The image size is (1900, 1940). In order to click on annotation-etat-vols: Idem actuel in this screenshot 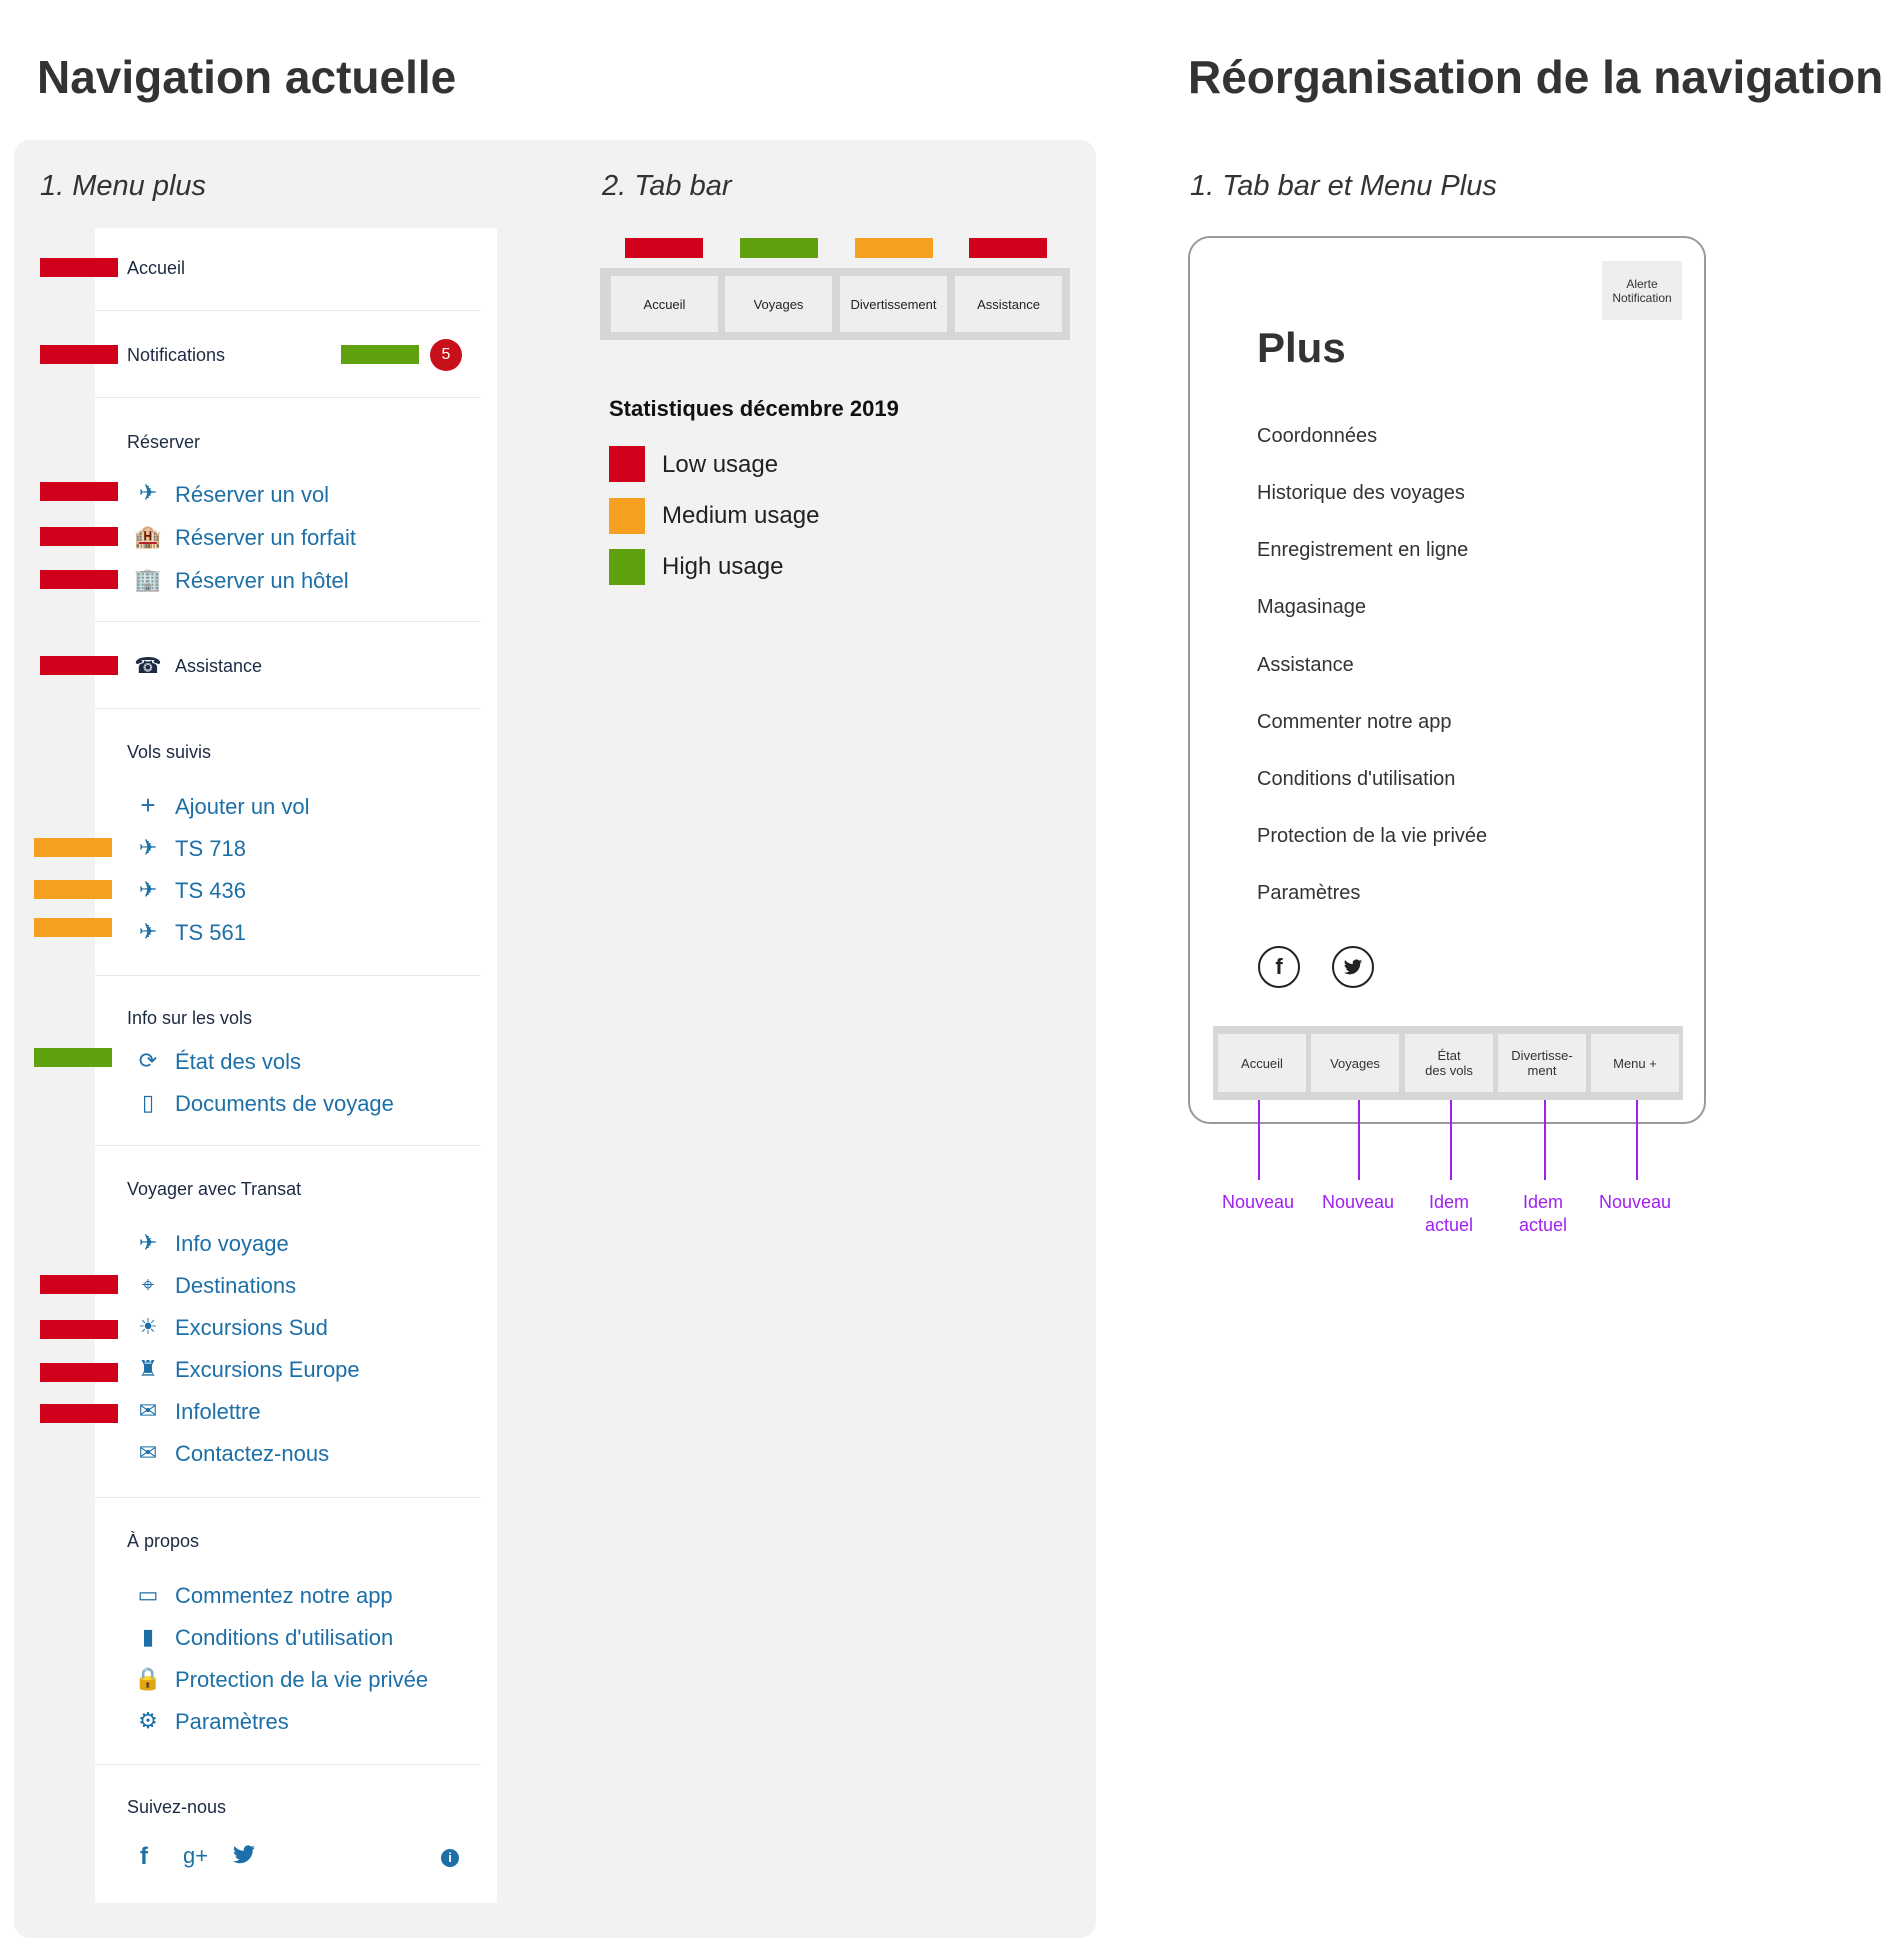, I will do `click(1449, 1214)`.